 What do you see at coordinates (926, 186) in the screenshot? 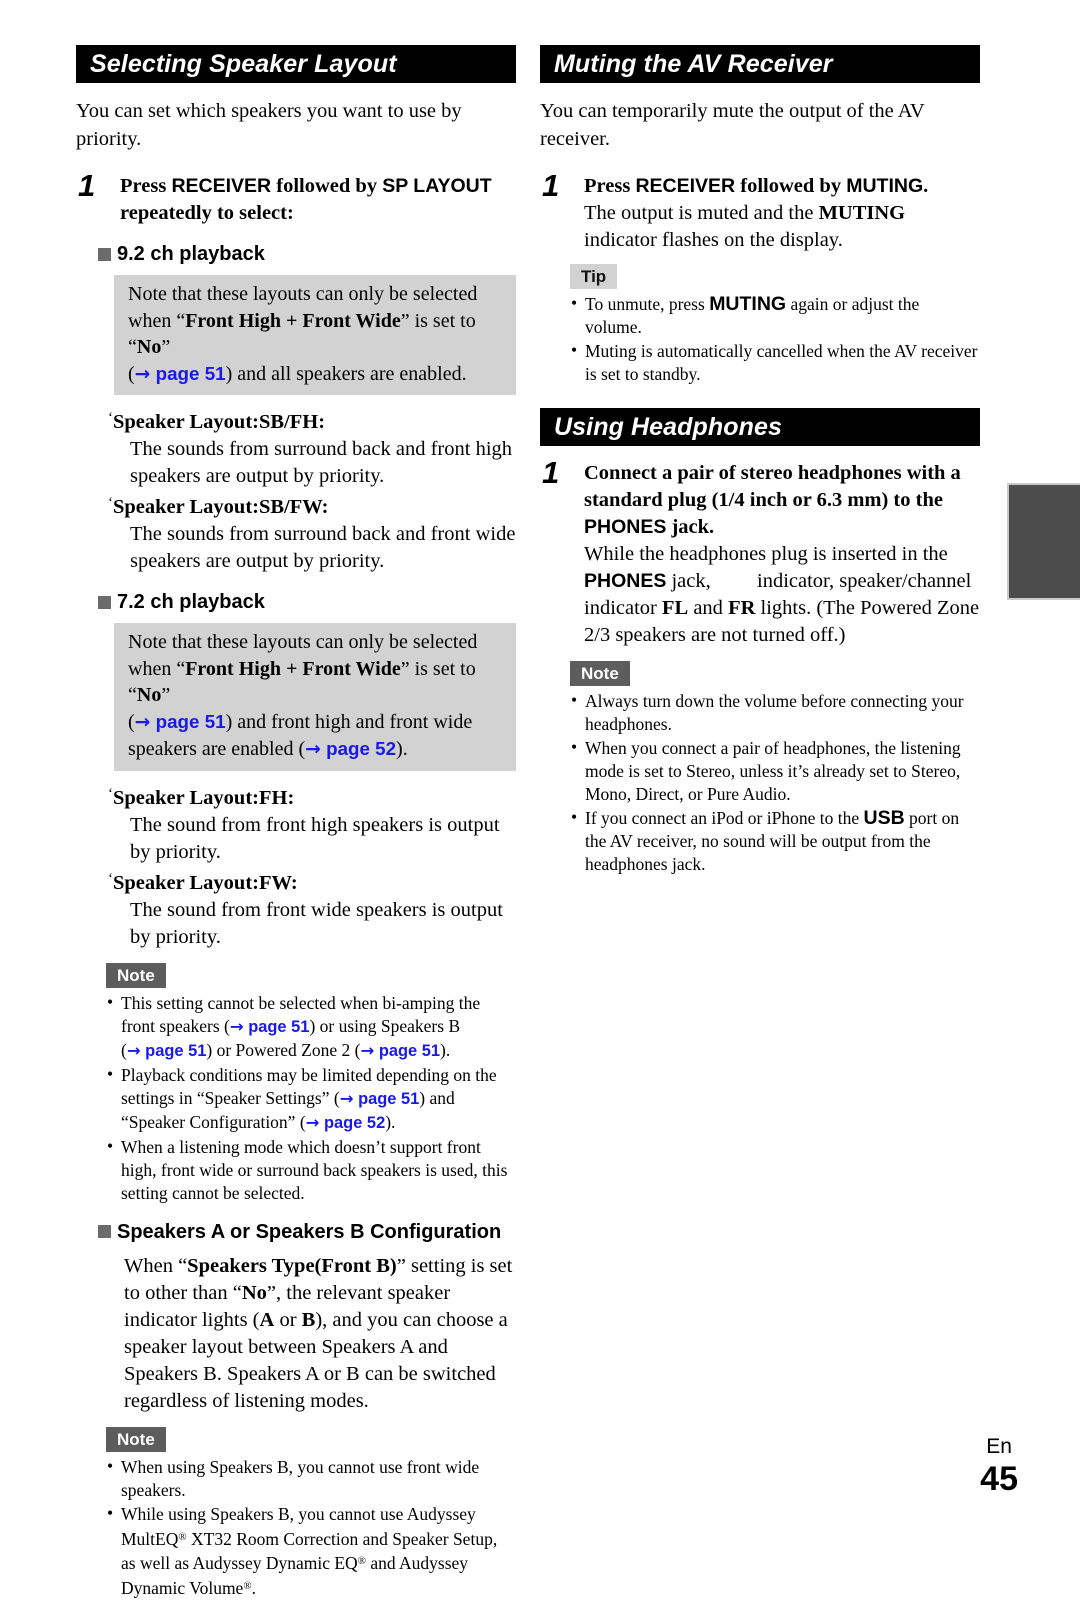
I see `step-title-text-3: .` at bounding box center [926, 186].